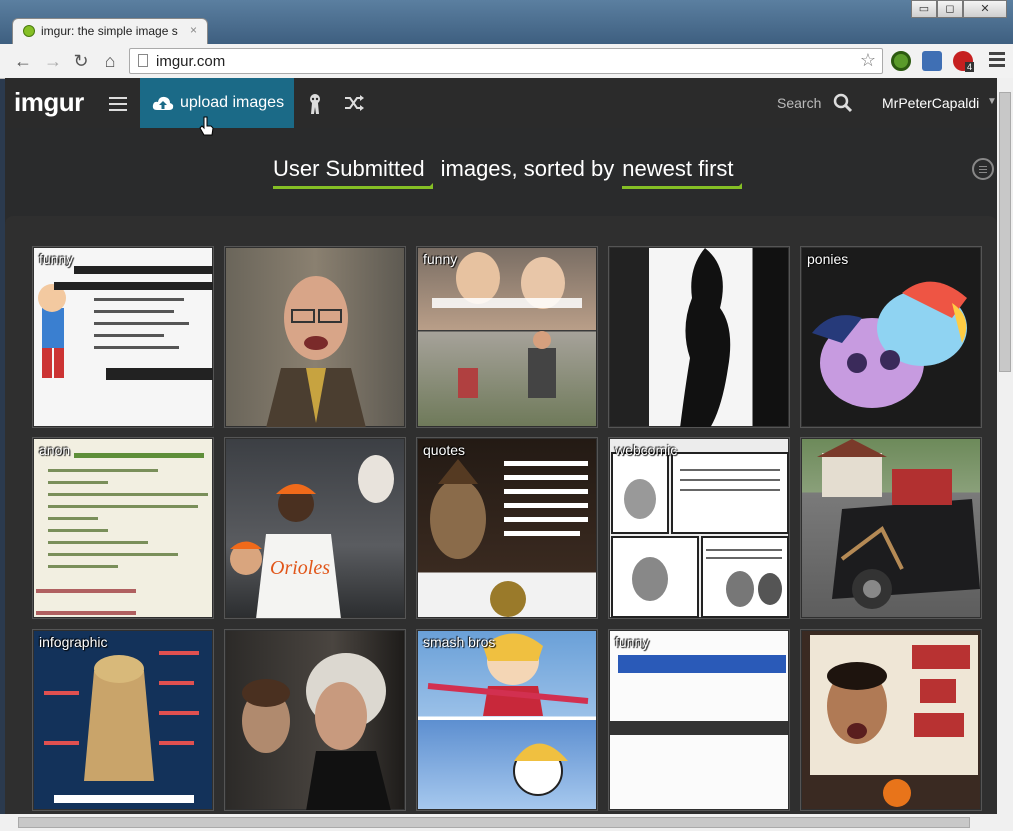 Image resolution: width=1013 pixels, height=831 pixels. I want to click on thumbnail-tag: ponies, so click(828, 259).